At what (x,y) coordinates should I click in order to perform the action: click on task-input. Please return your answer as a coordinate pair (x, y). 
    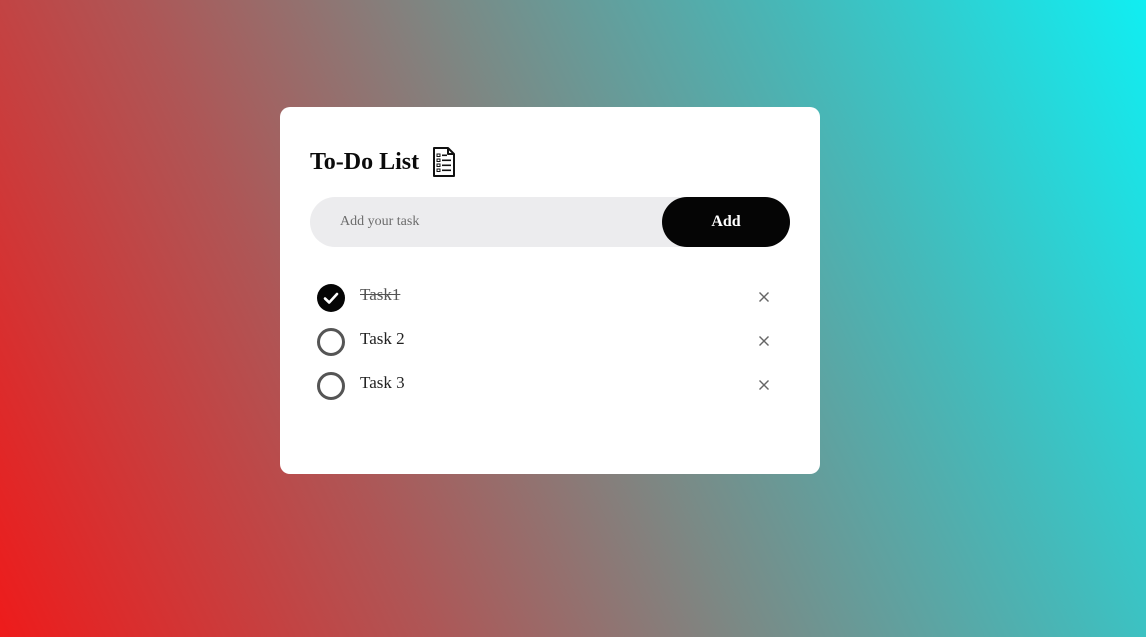
    Looking at the image, I should click on (495, 222).